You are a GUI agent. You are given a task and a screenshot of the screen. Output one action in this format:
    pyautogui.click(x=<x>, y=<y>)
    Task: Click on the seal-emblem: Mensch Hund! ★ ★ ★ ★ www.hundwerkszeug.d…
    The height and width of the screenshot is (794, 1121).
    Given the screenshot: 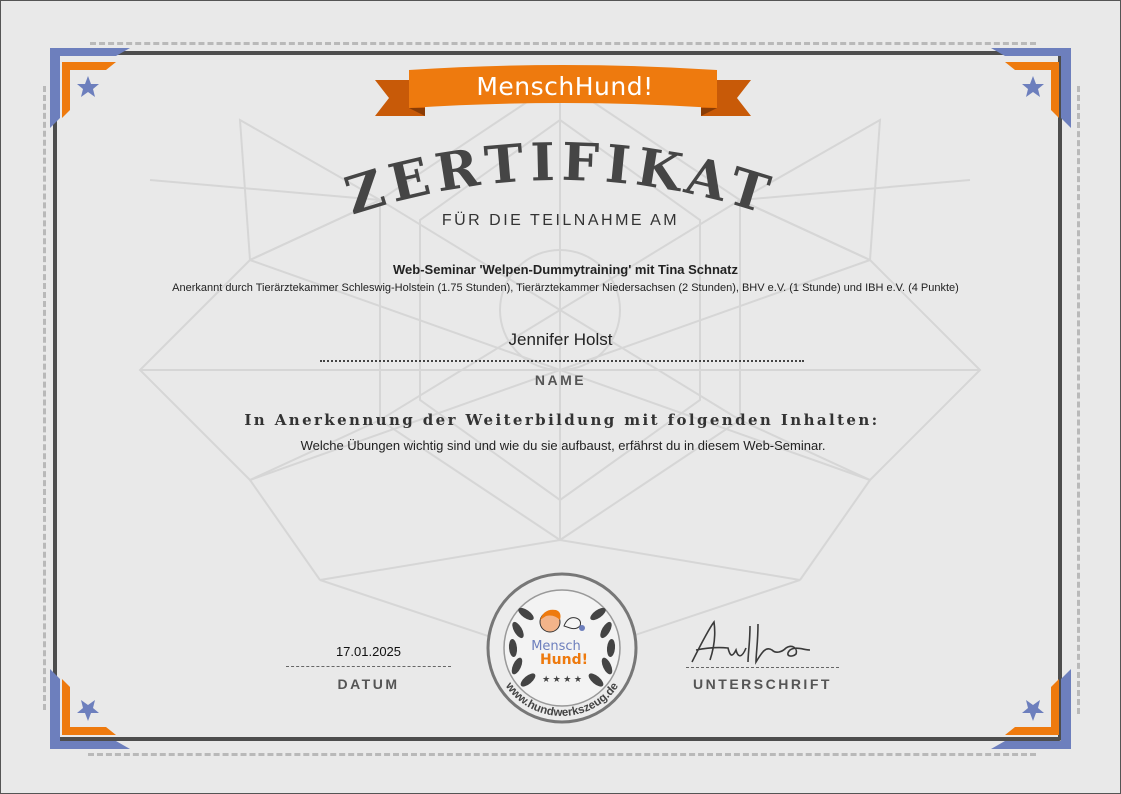 What is the action you would take?
    pyautogui.click(x=562, y=648)
    